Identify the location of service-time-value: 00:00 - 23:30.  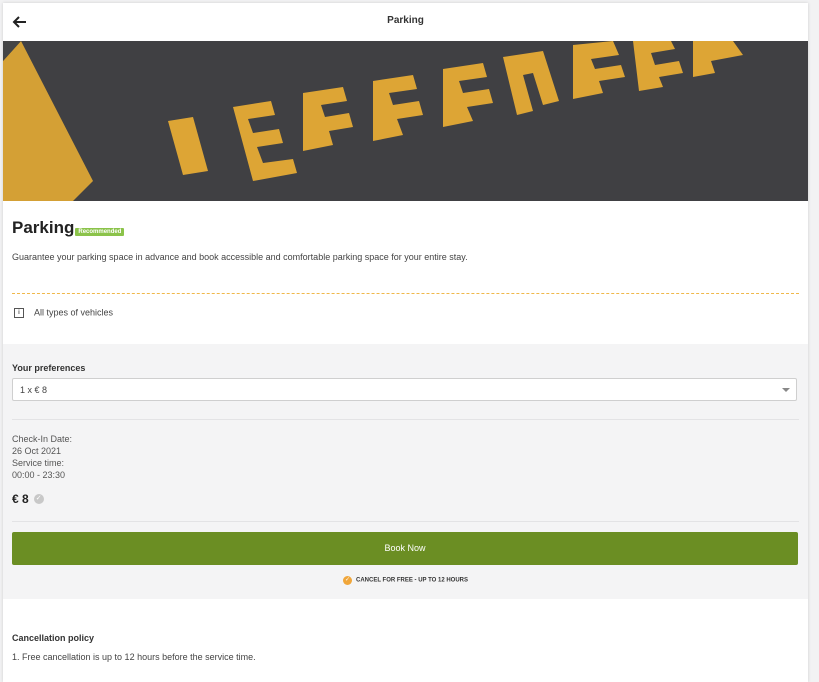
(39, 475).